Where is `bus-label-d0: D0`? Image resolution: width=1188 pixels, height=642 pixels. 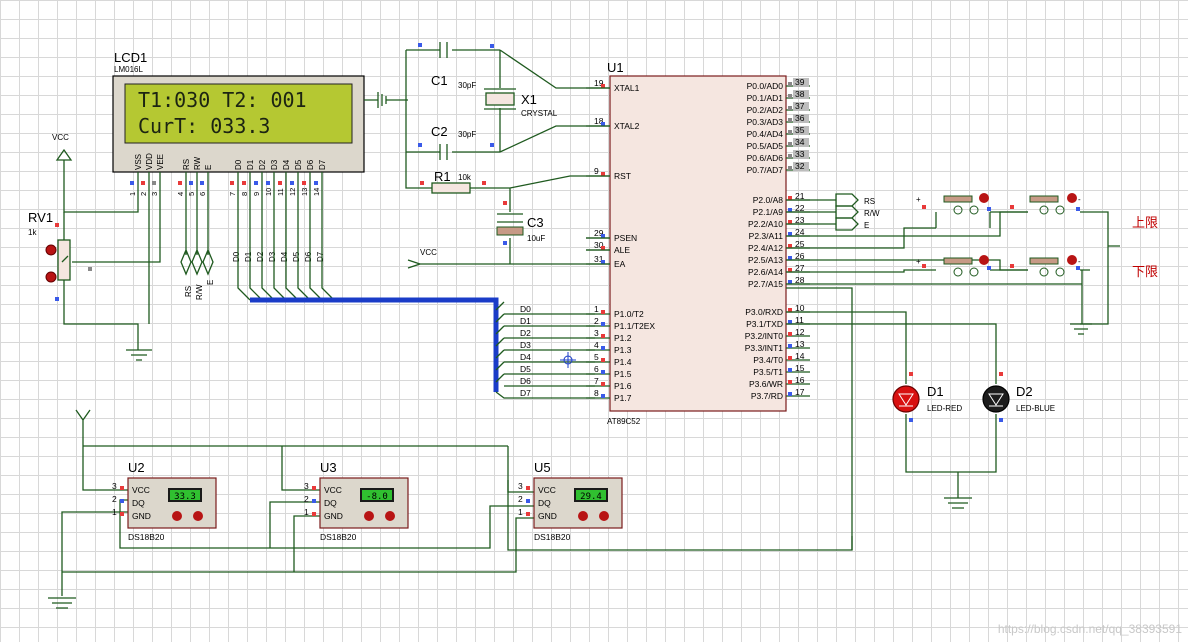 bus-label-d0: D0 is located at coordinates (525, 309).